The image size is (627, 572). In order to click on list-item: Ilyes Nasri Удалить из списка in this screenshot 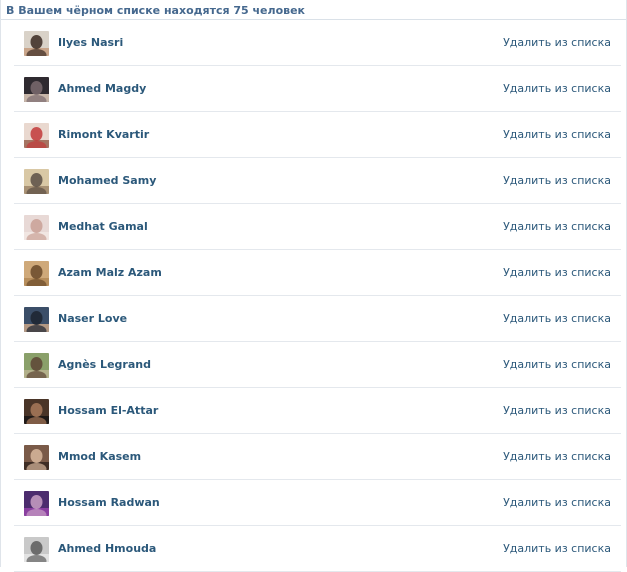, I will do `click(317, 43)`.